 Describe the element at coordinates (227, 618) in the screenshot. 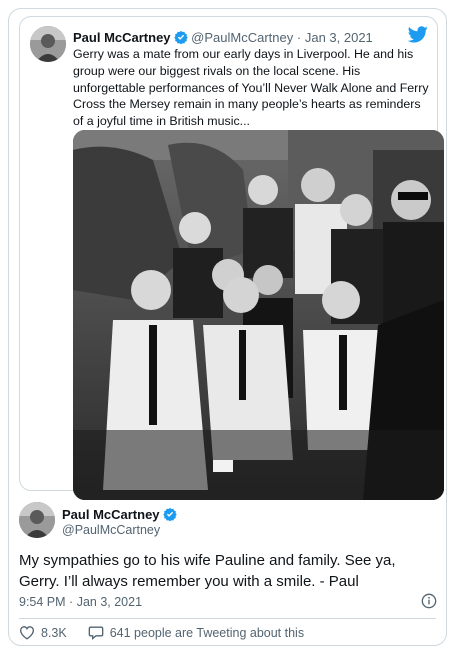

I see `divider` at that location.